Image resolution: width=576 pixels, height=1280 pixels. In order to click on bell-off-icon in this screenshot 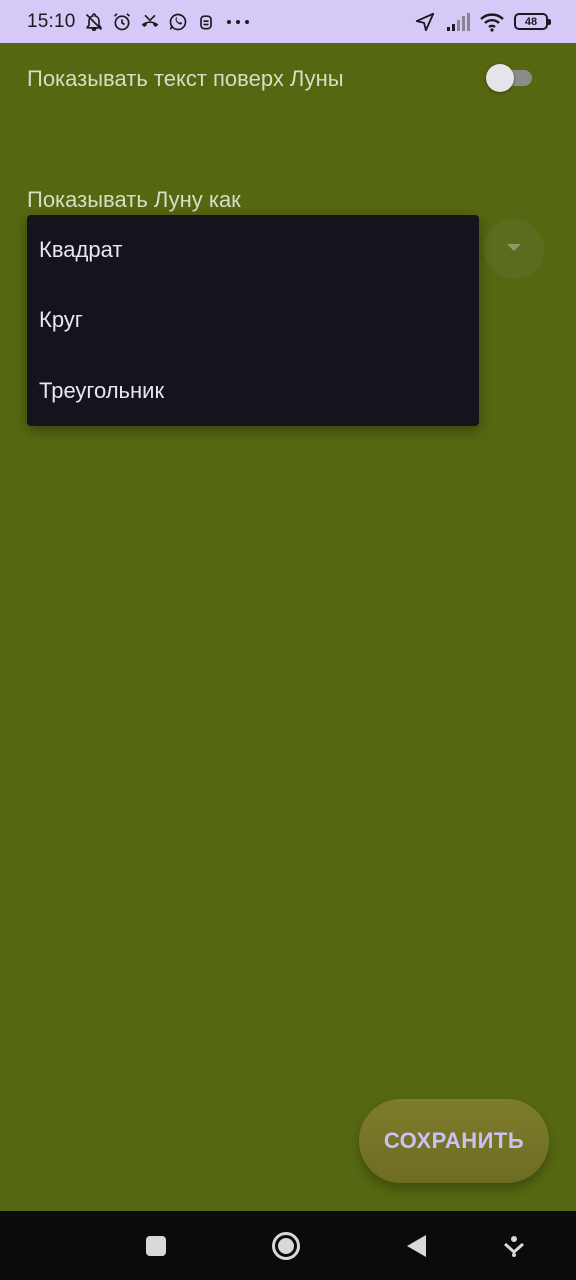, I will do `click(94, 22)`.